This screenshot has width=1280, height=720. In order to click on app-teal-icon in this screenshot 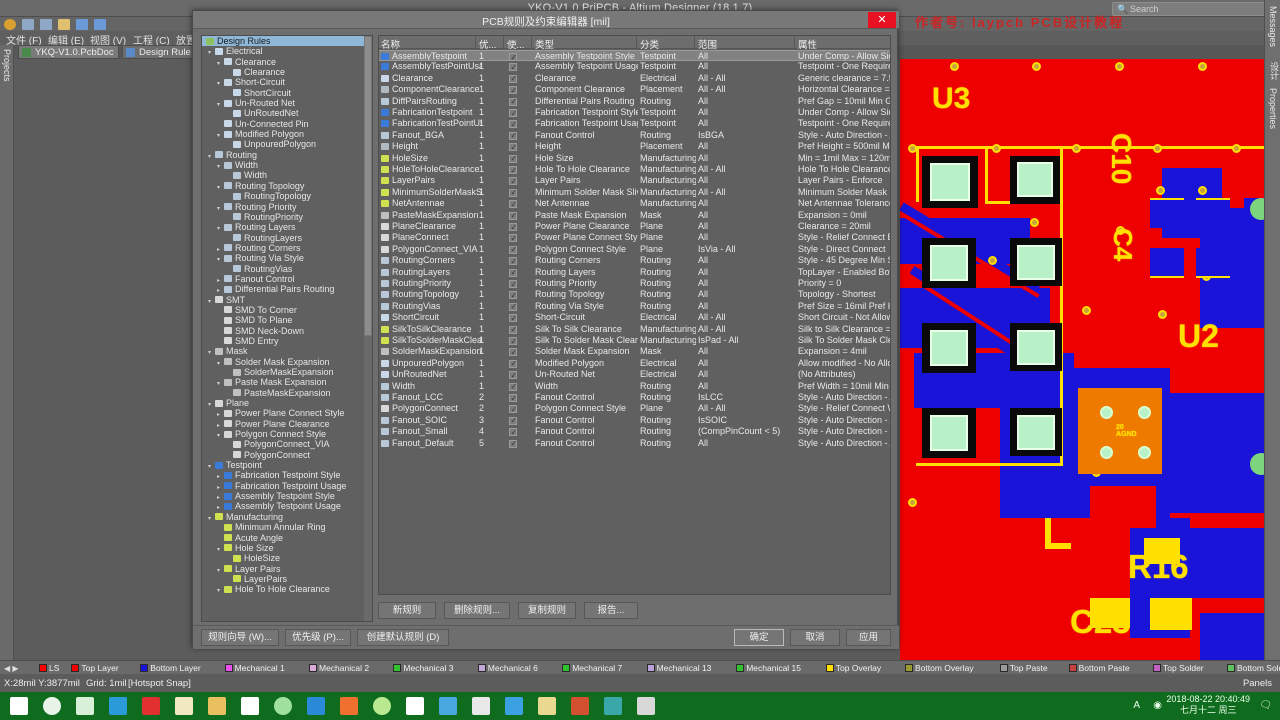, I will do `click(613, 706)`.